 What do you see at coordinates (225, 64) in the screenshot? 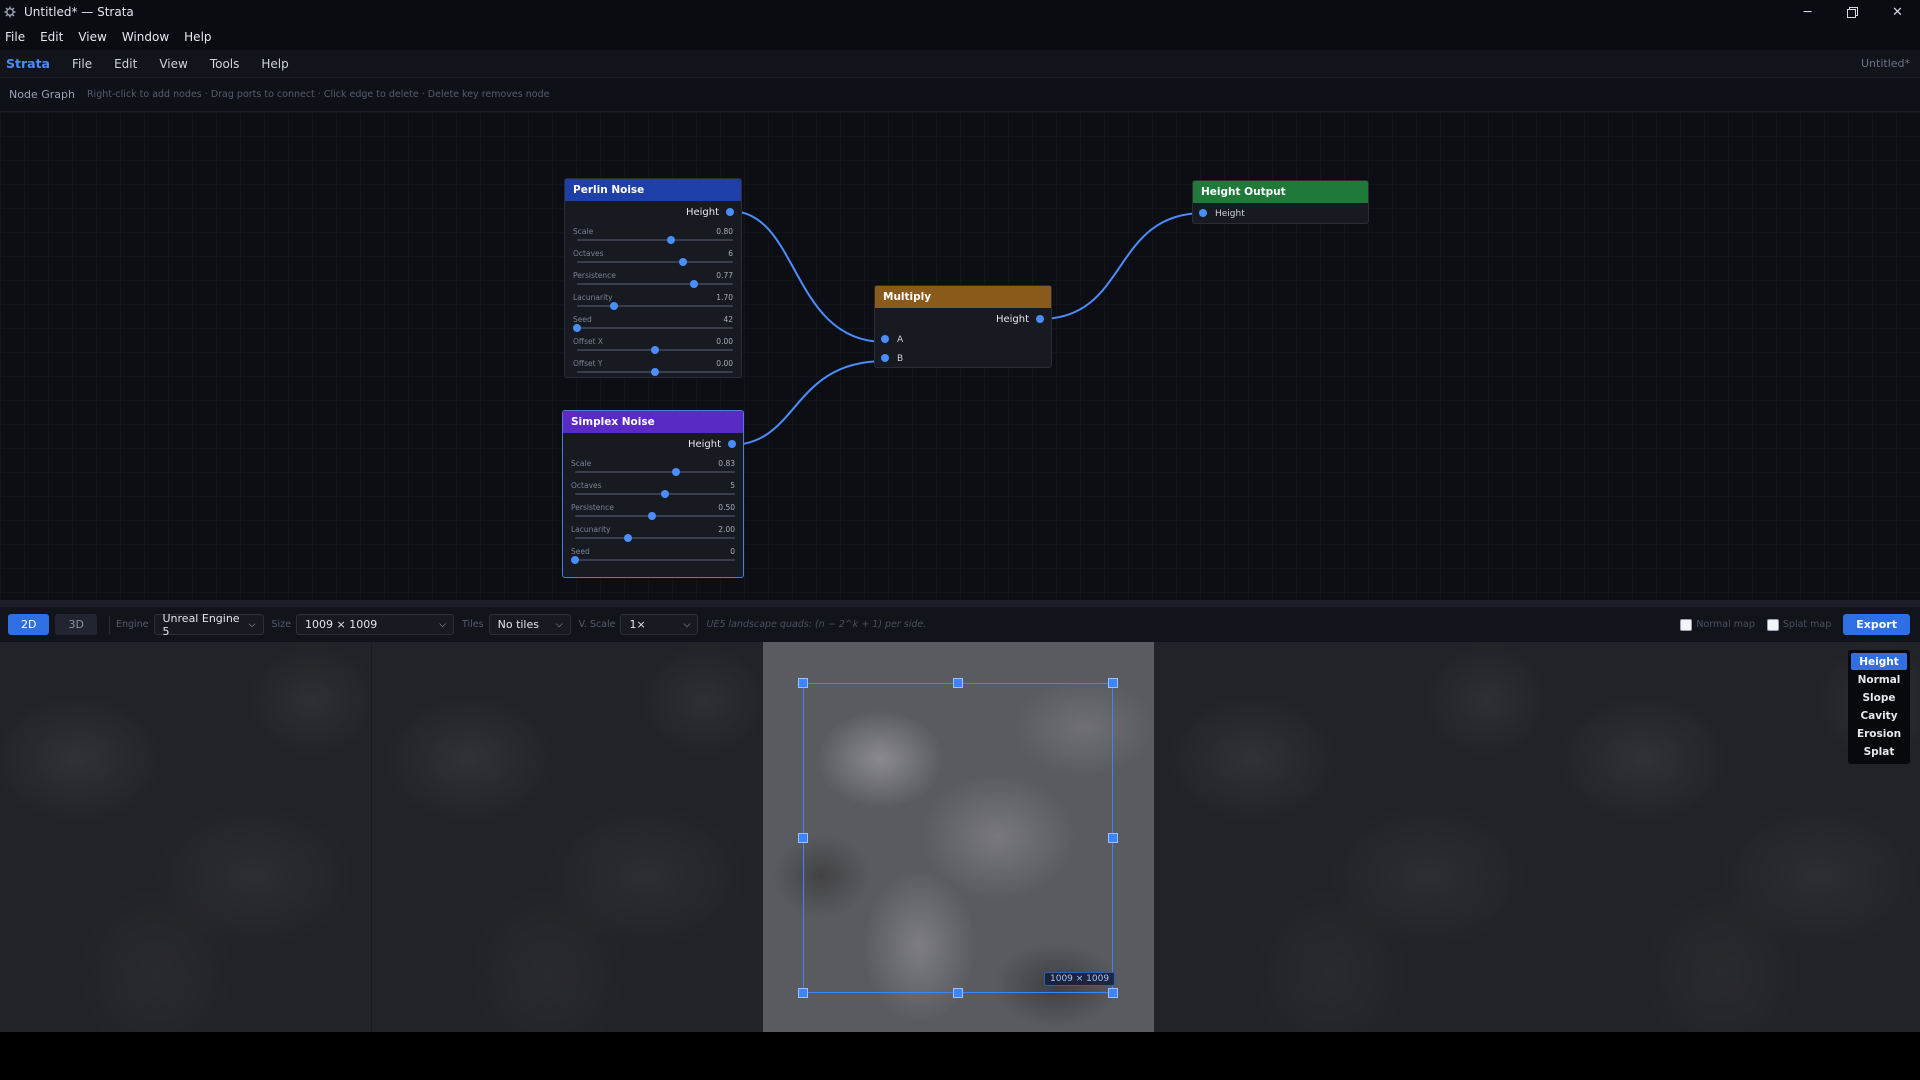
I see `app-menu-tools: Tools` at bounding box center [225, 64].